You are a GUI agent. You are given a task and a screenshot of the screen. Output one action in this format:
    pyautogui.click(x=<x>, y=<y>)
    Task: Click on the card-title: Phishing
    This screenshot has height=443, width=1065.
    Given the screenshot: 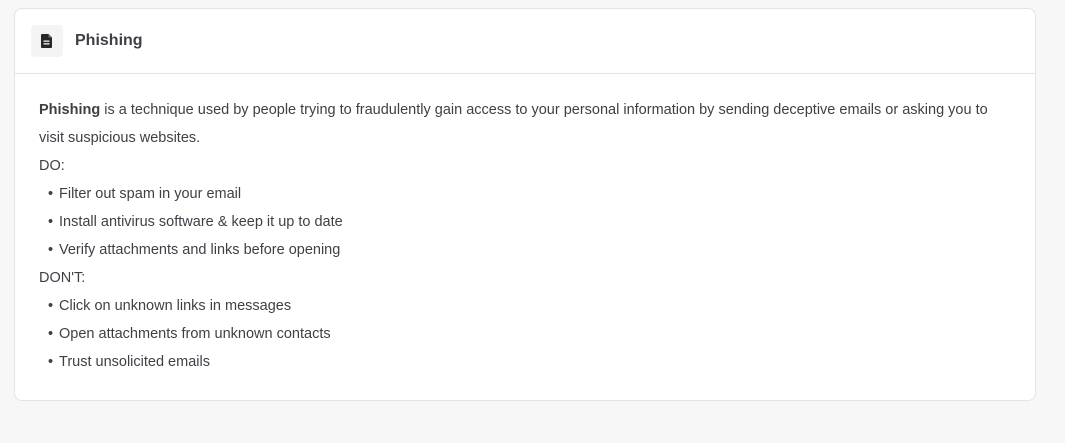 What is the action you would take?
    pyautogui.click(x=109, y=40)
    